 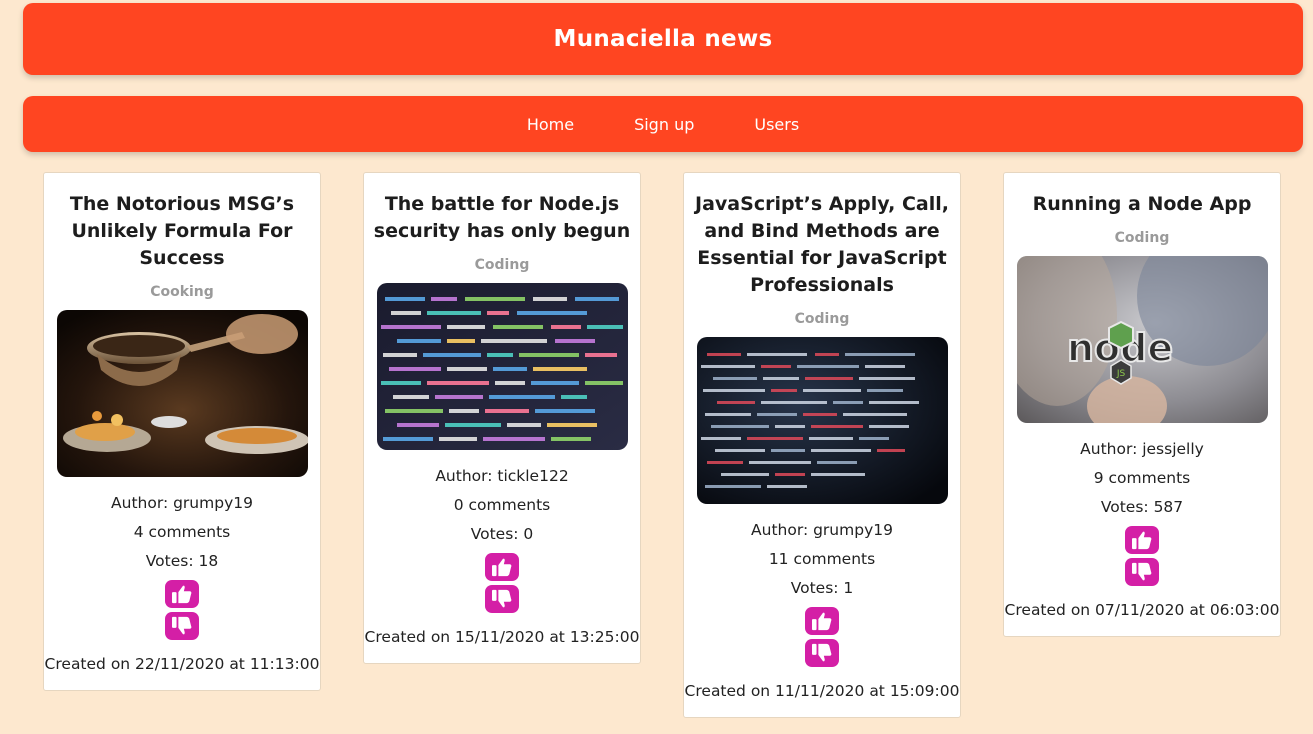 What do you see at coordinates (182, 532) in the screenshot?
I see `article-comments: 4 comments` at bounding box center [182, 532].